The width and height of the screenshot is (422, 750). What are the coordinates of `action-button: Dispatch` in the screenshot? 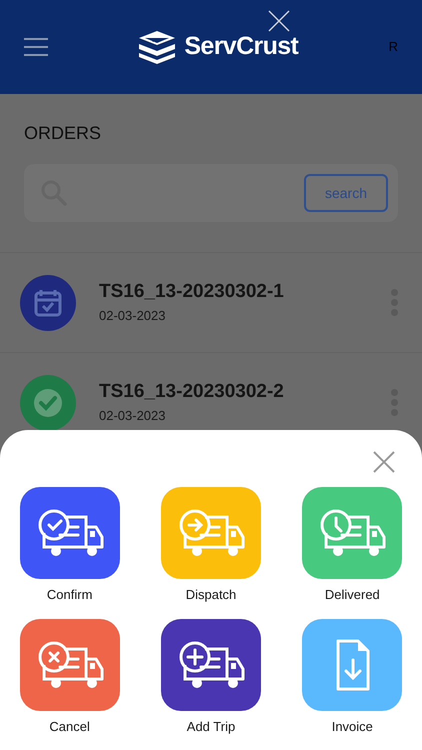 It's located at (211, 545).